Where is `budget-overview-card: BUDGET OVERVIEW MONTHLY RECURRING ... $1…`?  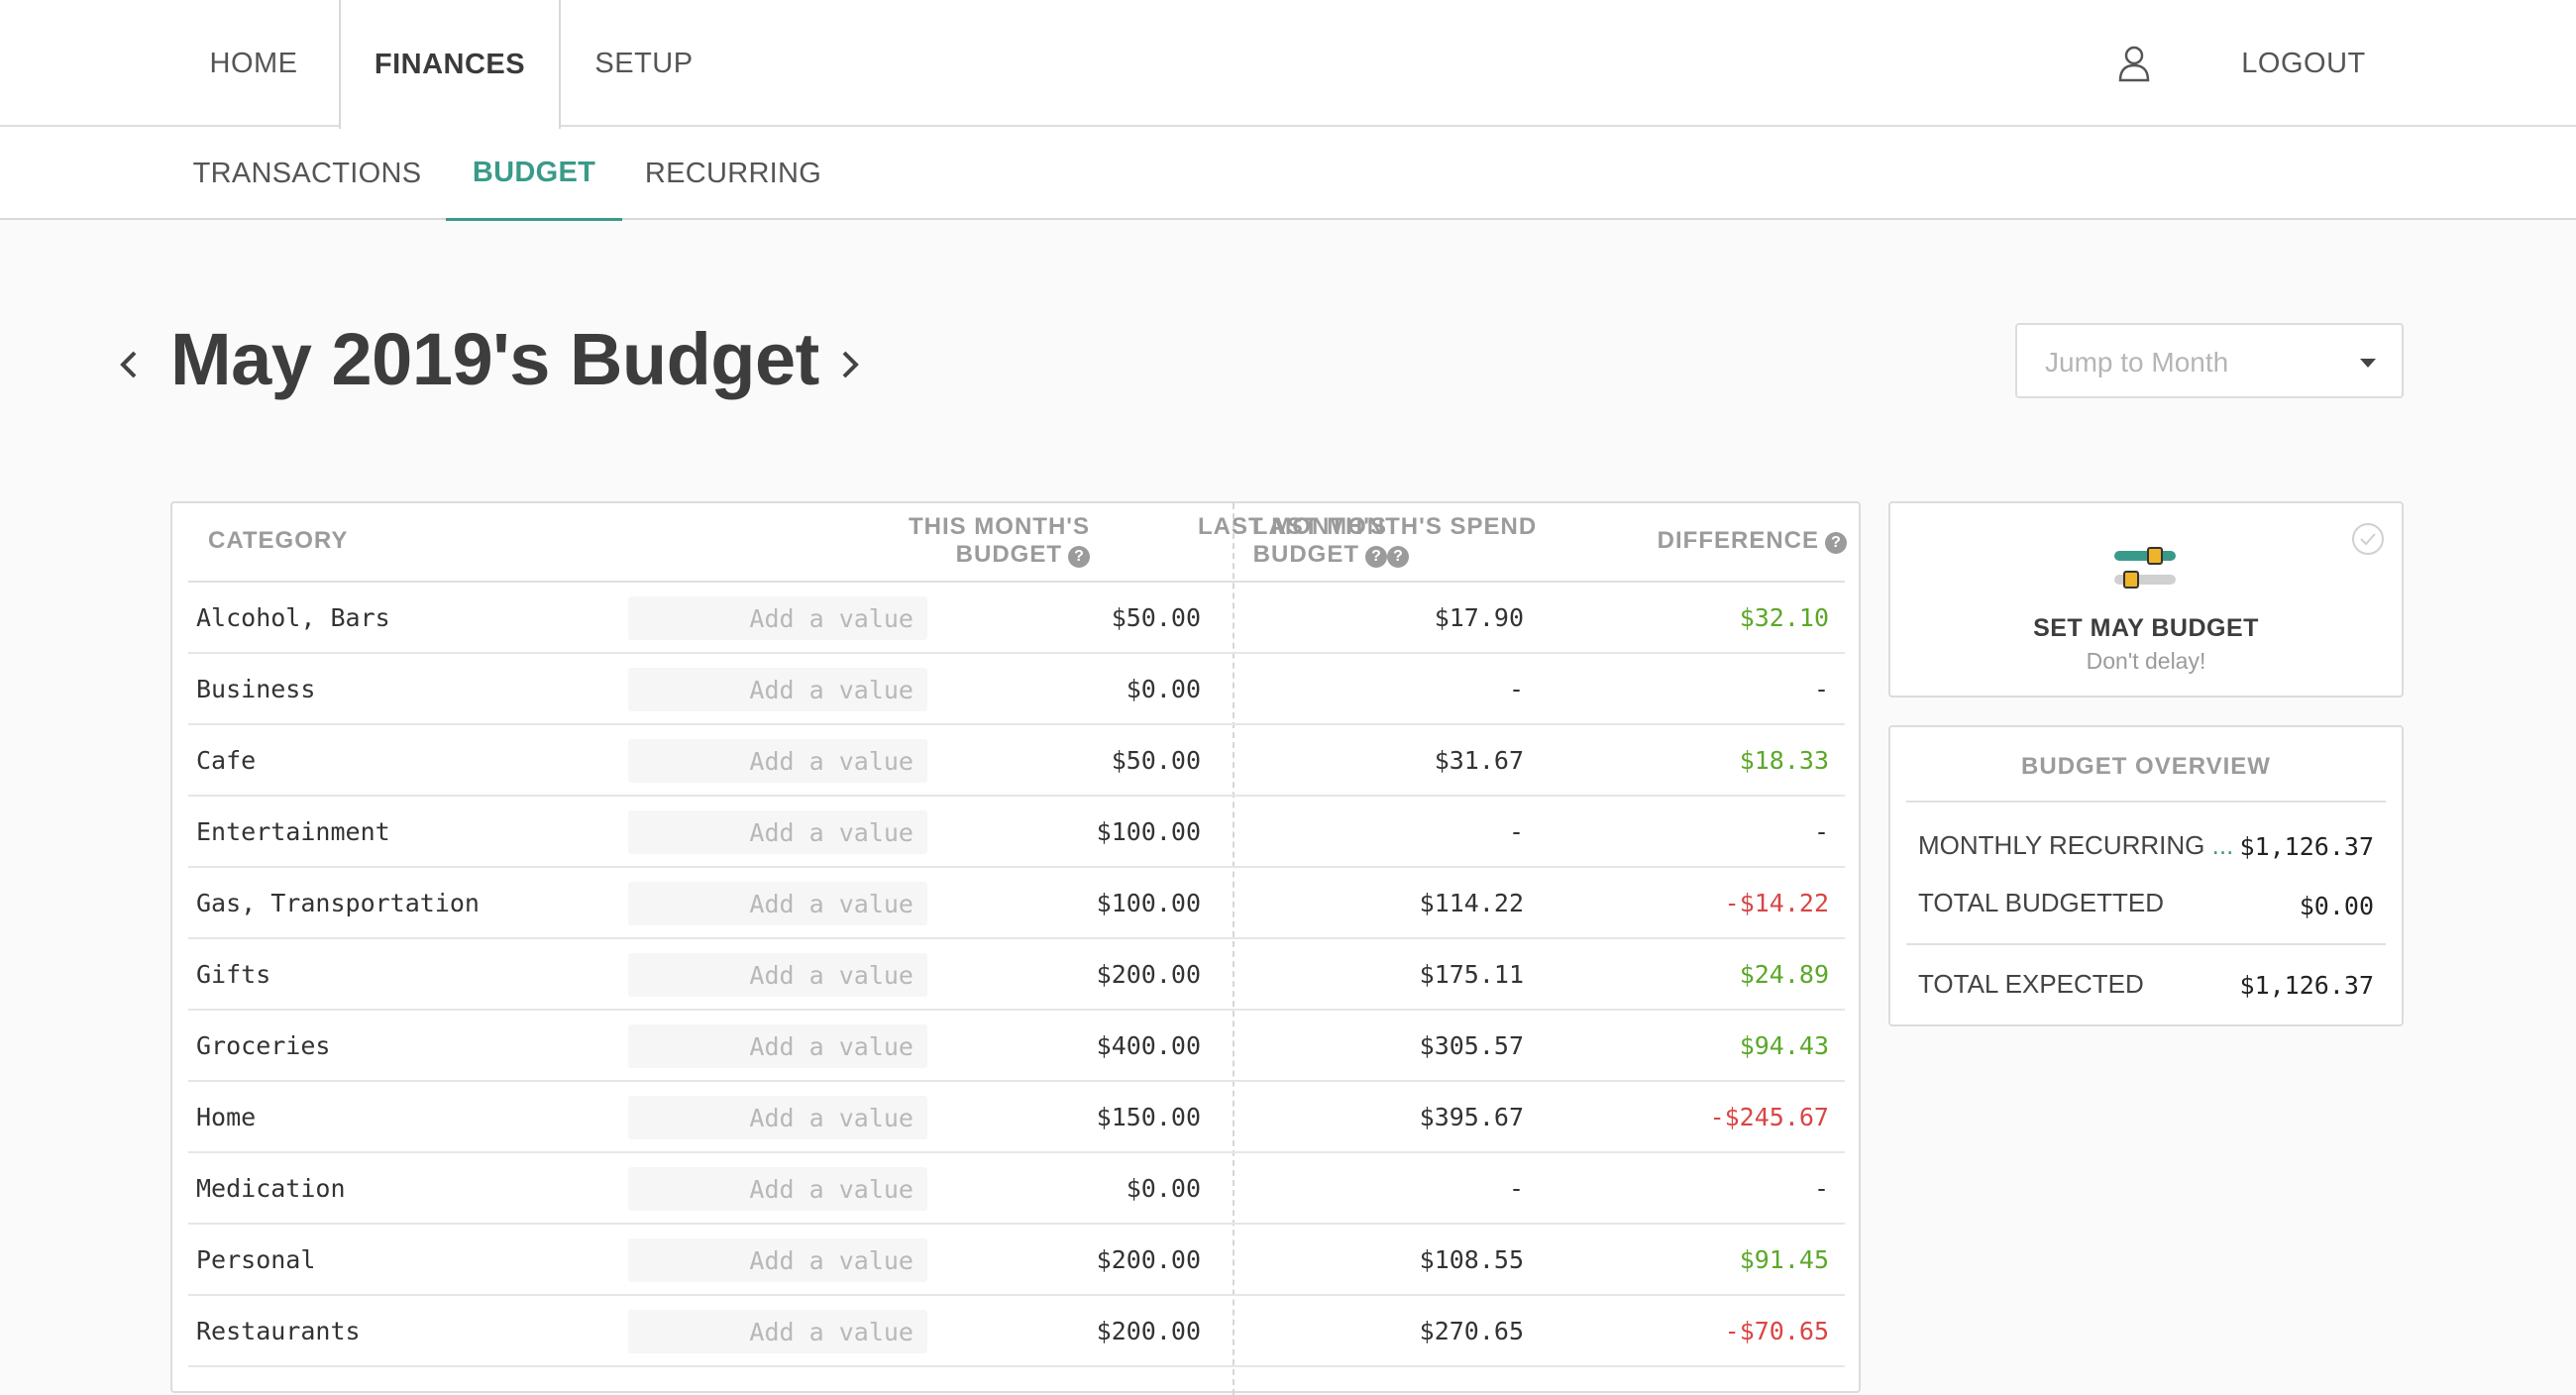
budget-overview-card: BUDGET OVERVIEW MONTHLY RECURRING ... $1… is located at coordinates (2146, 876).